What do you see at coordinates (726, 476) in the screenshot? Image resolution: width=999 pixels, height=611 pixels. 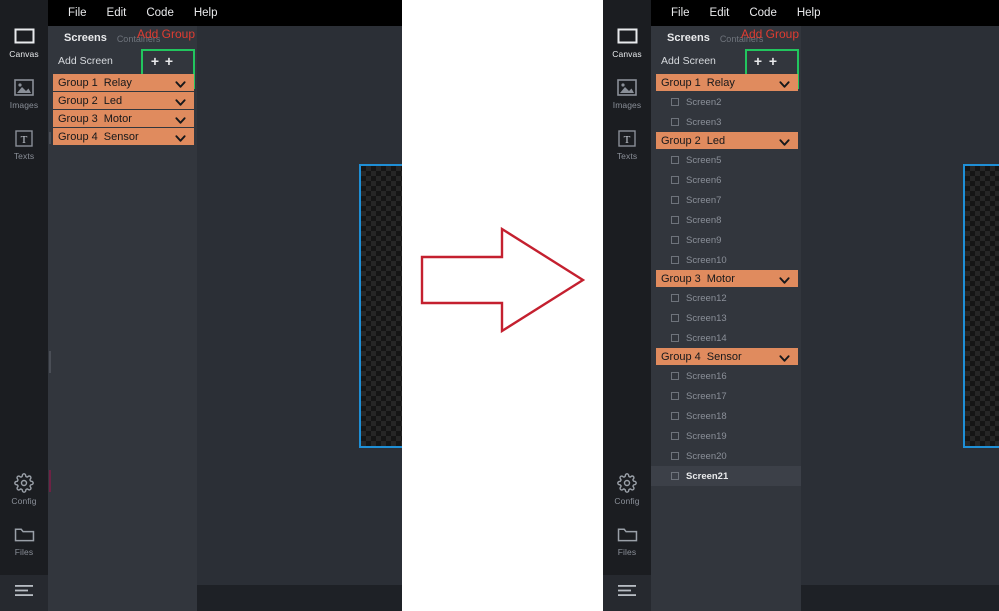 I see `screen-list-item: Screen21` at bounding box center [726, 476].